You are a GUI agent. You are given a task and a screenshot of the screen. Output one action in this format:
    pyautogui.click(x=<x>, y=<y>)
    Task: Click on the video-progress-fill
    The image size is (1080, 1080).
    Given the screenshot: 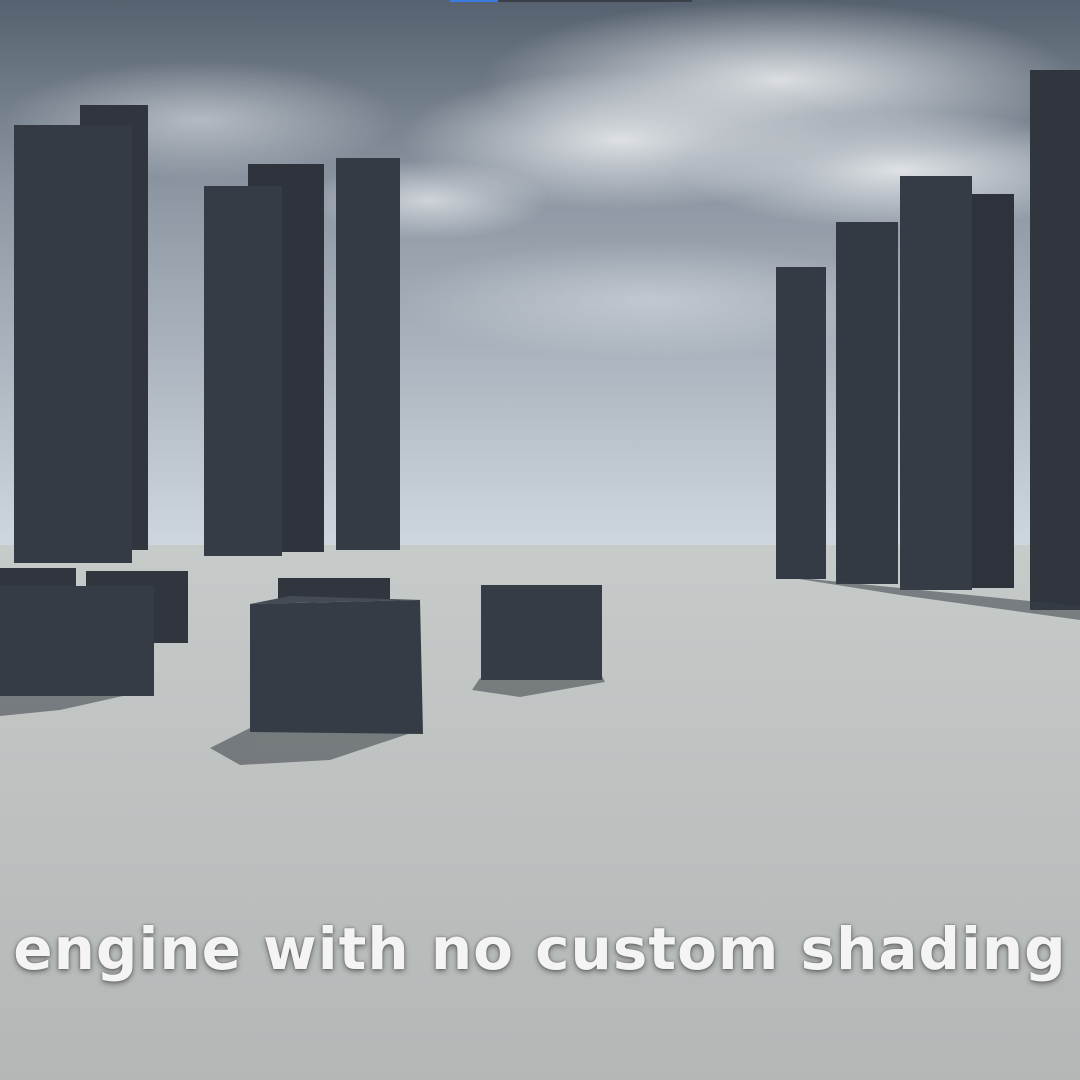 What is the action you would take?
    pyautogui.click(x=474, y=1)
    